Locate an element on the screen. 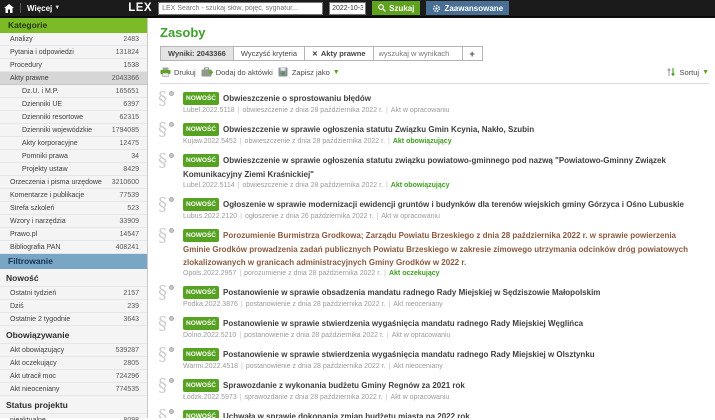 The image size is (715, 420). sidebar-item: Komentarze i publikacje 77539 is located at coordinates (73, 195).